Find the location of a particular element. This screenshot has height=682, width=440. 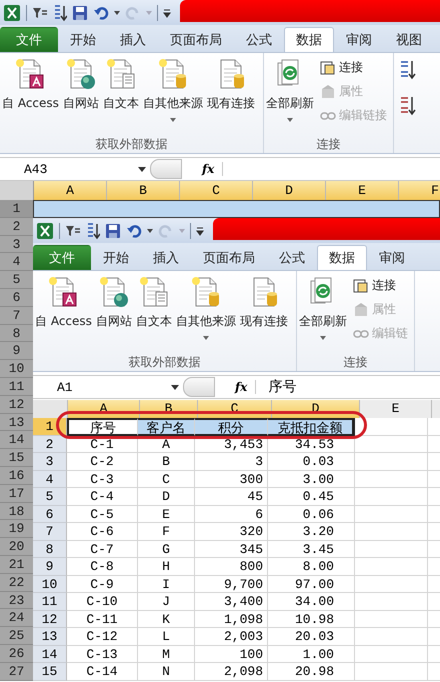

row-header: 16 is located at coordinates (16, 475).